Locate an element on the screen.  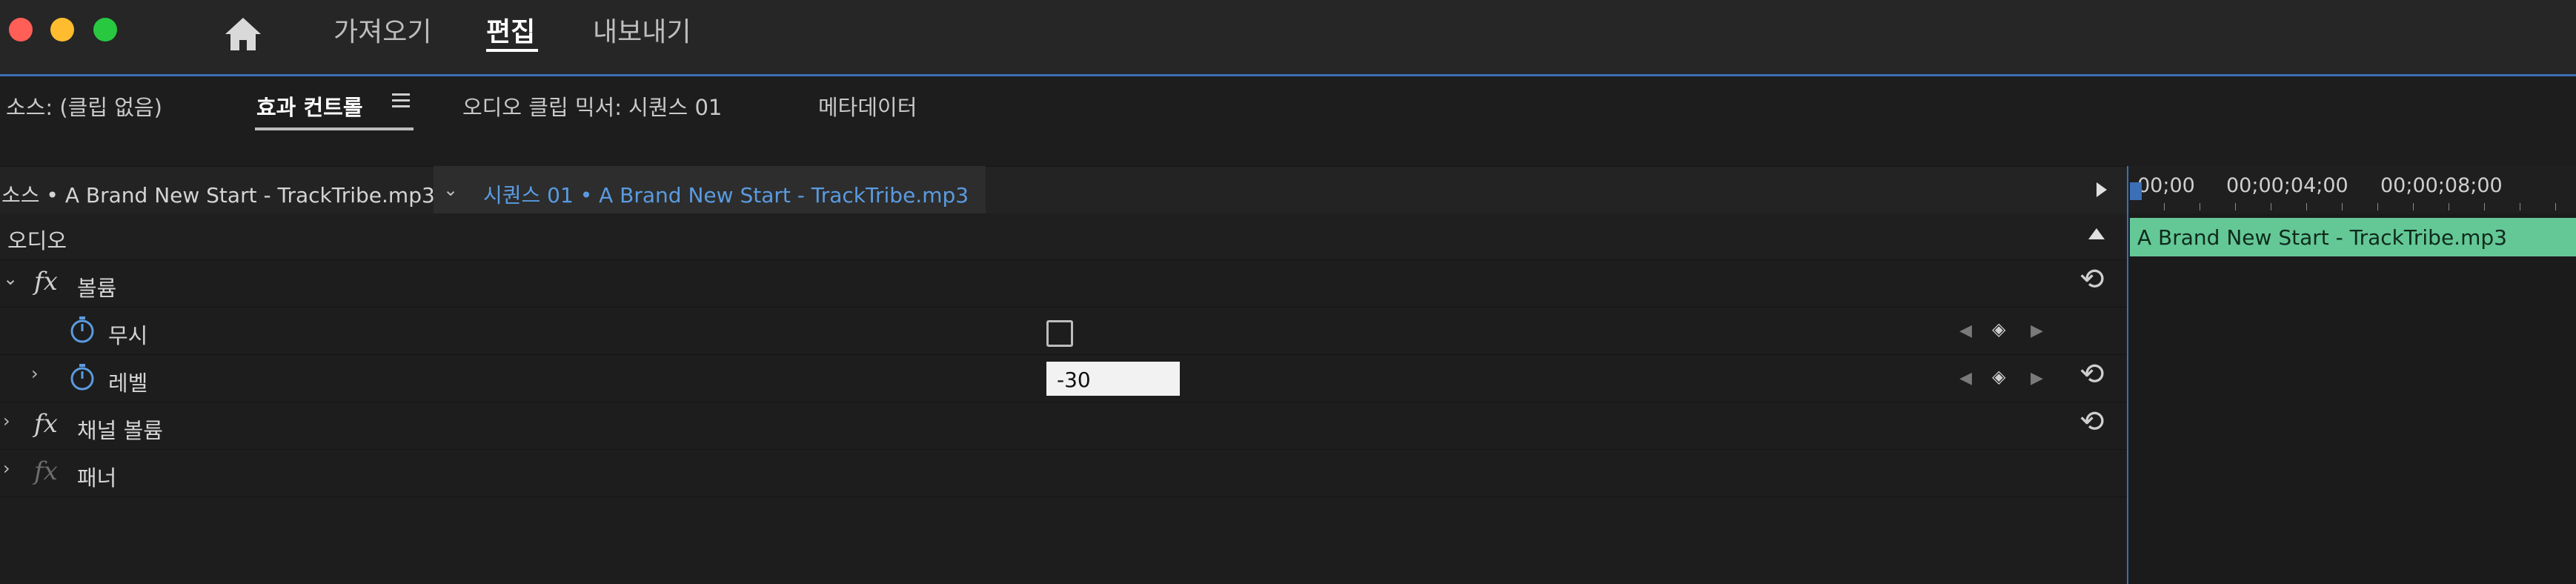
audio-section-label: 오디오 is located at coordinates (37, 241).